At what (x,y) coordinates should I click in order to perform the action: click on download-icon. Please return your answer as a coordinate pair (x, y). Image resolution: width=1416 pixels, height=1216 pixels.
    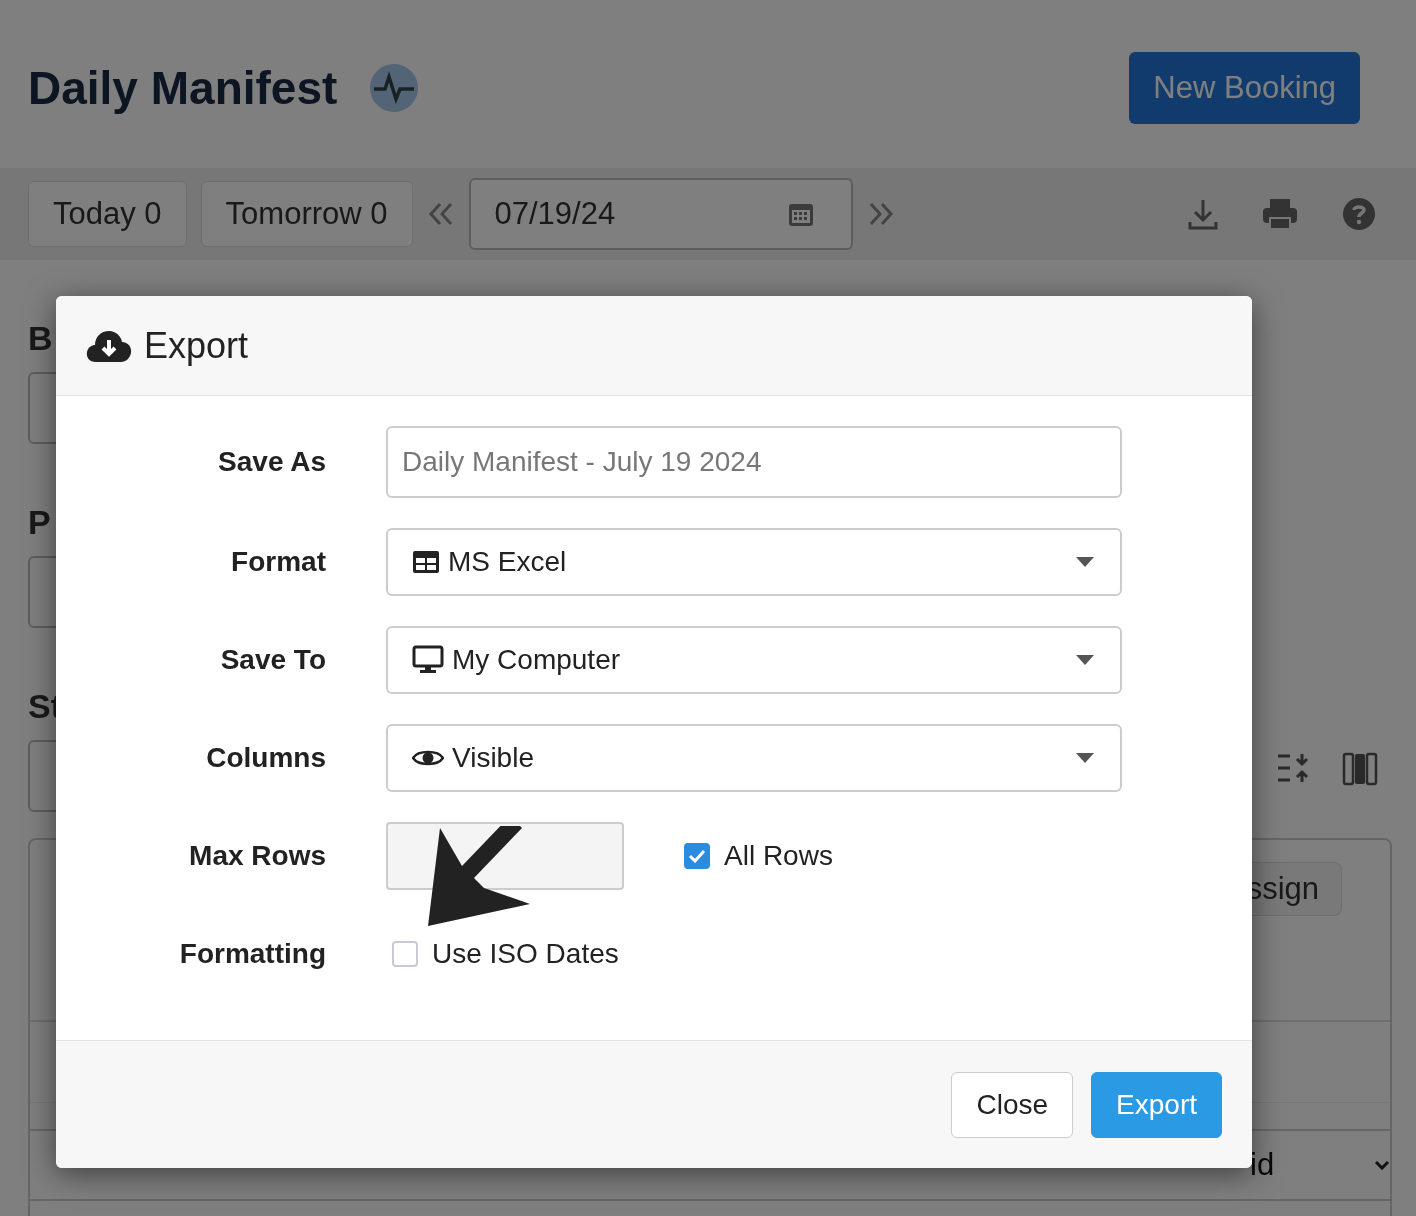
    Looking at the image, I should click on (1203, 214).